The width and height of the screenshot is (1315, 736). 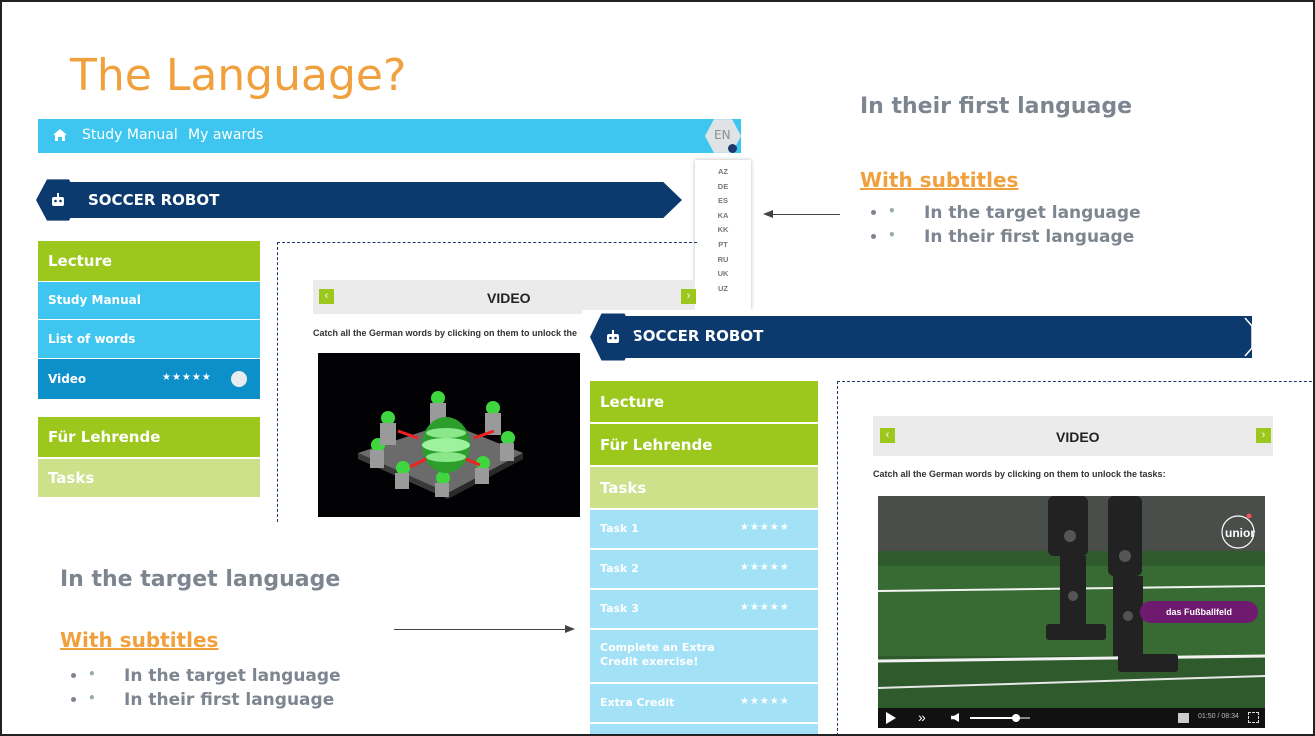 I want to click on sidebar-item-task-2: Task 2 ★★★★★, so click(x=704, y=569).